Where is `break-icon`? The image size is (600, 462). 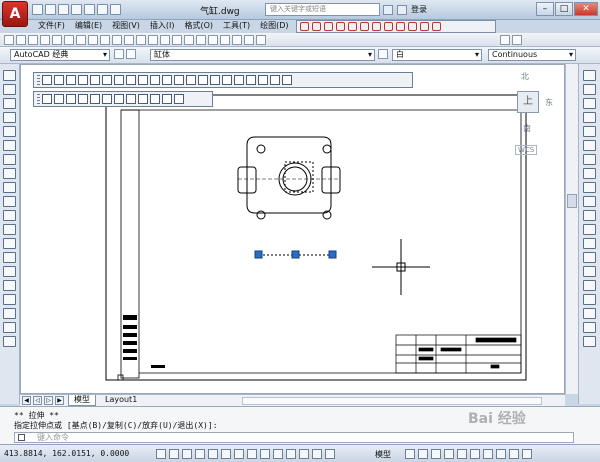
break-icon is located at coordinates (589, 243).